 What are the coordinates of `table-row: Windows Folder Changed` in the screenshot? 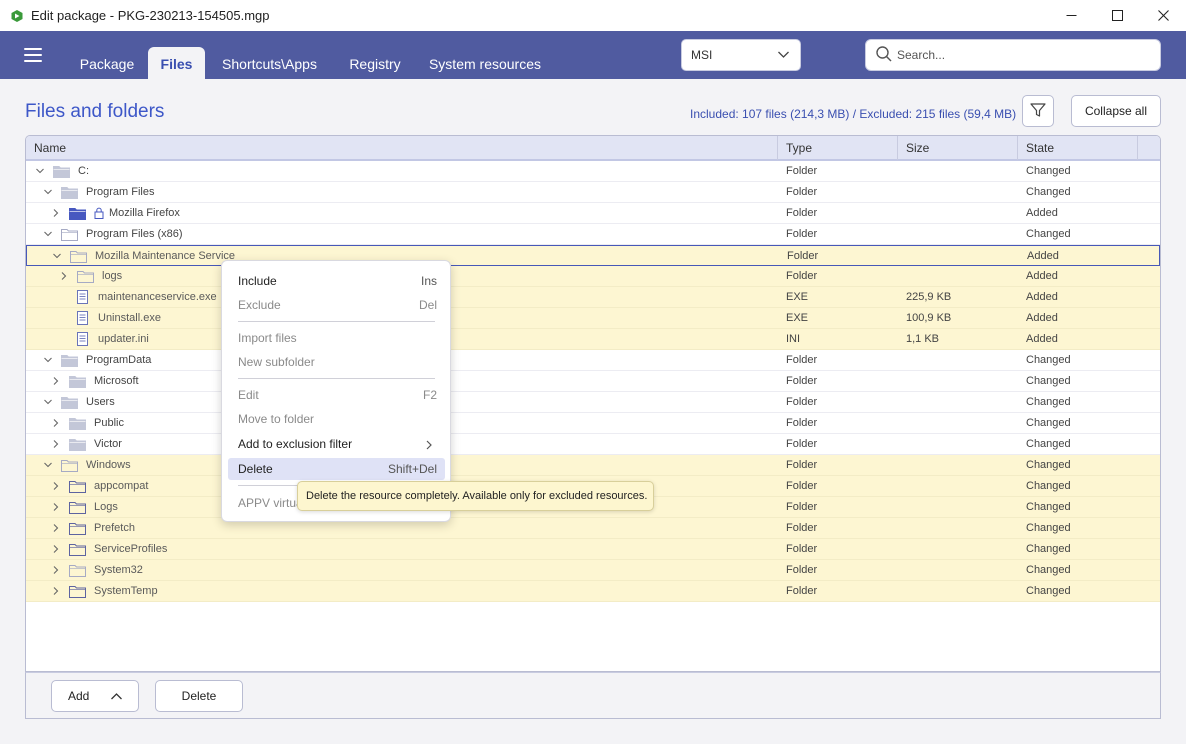 It's located at (593, 465).